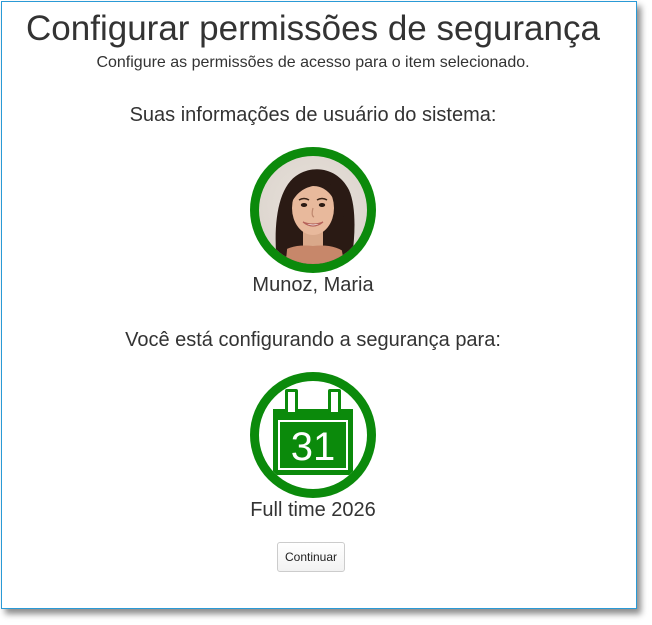 This screenshot has height=625, width=652. I want to click on calendar-icon: 31, so click(313, 435).